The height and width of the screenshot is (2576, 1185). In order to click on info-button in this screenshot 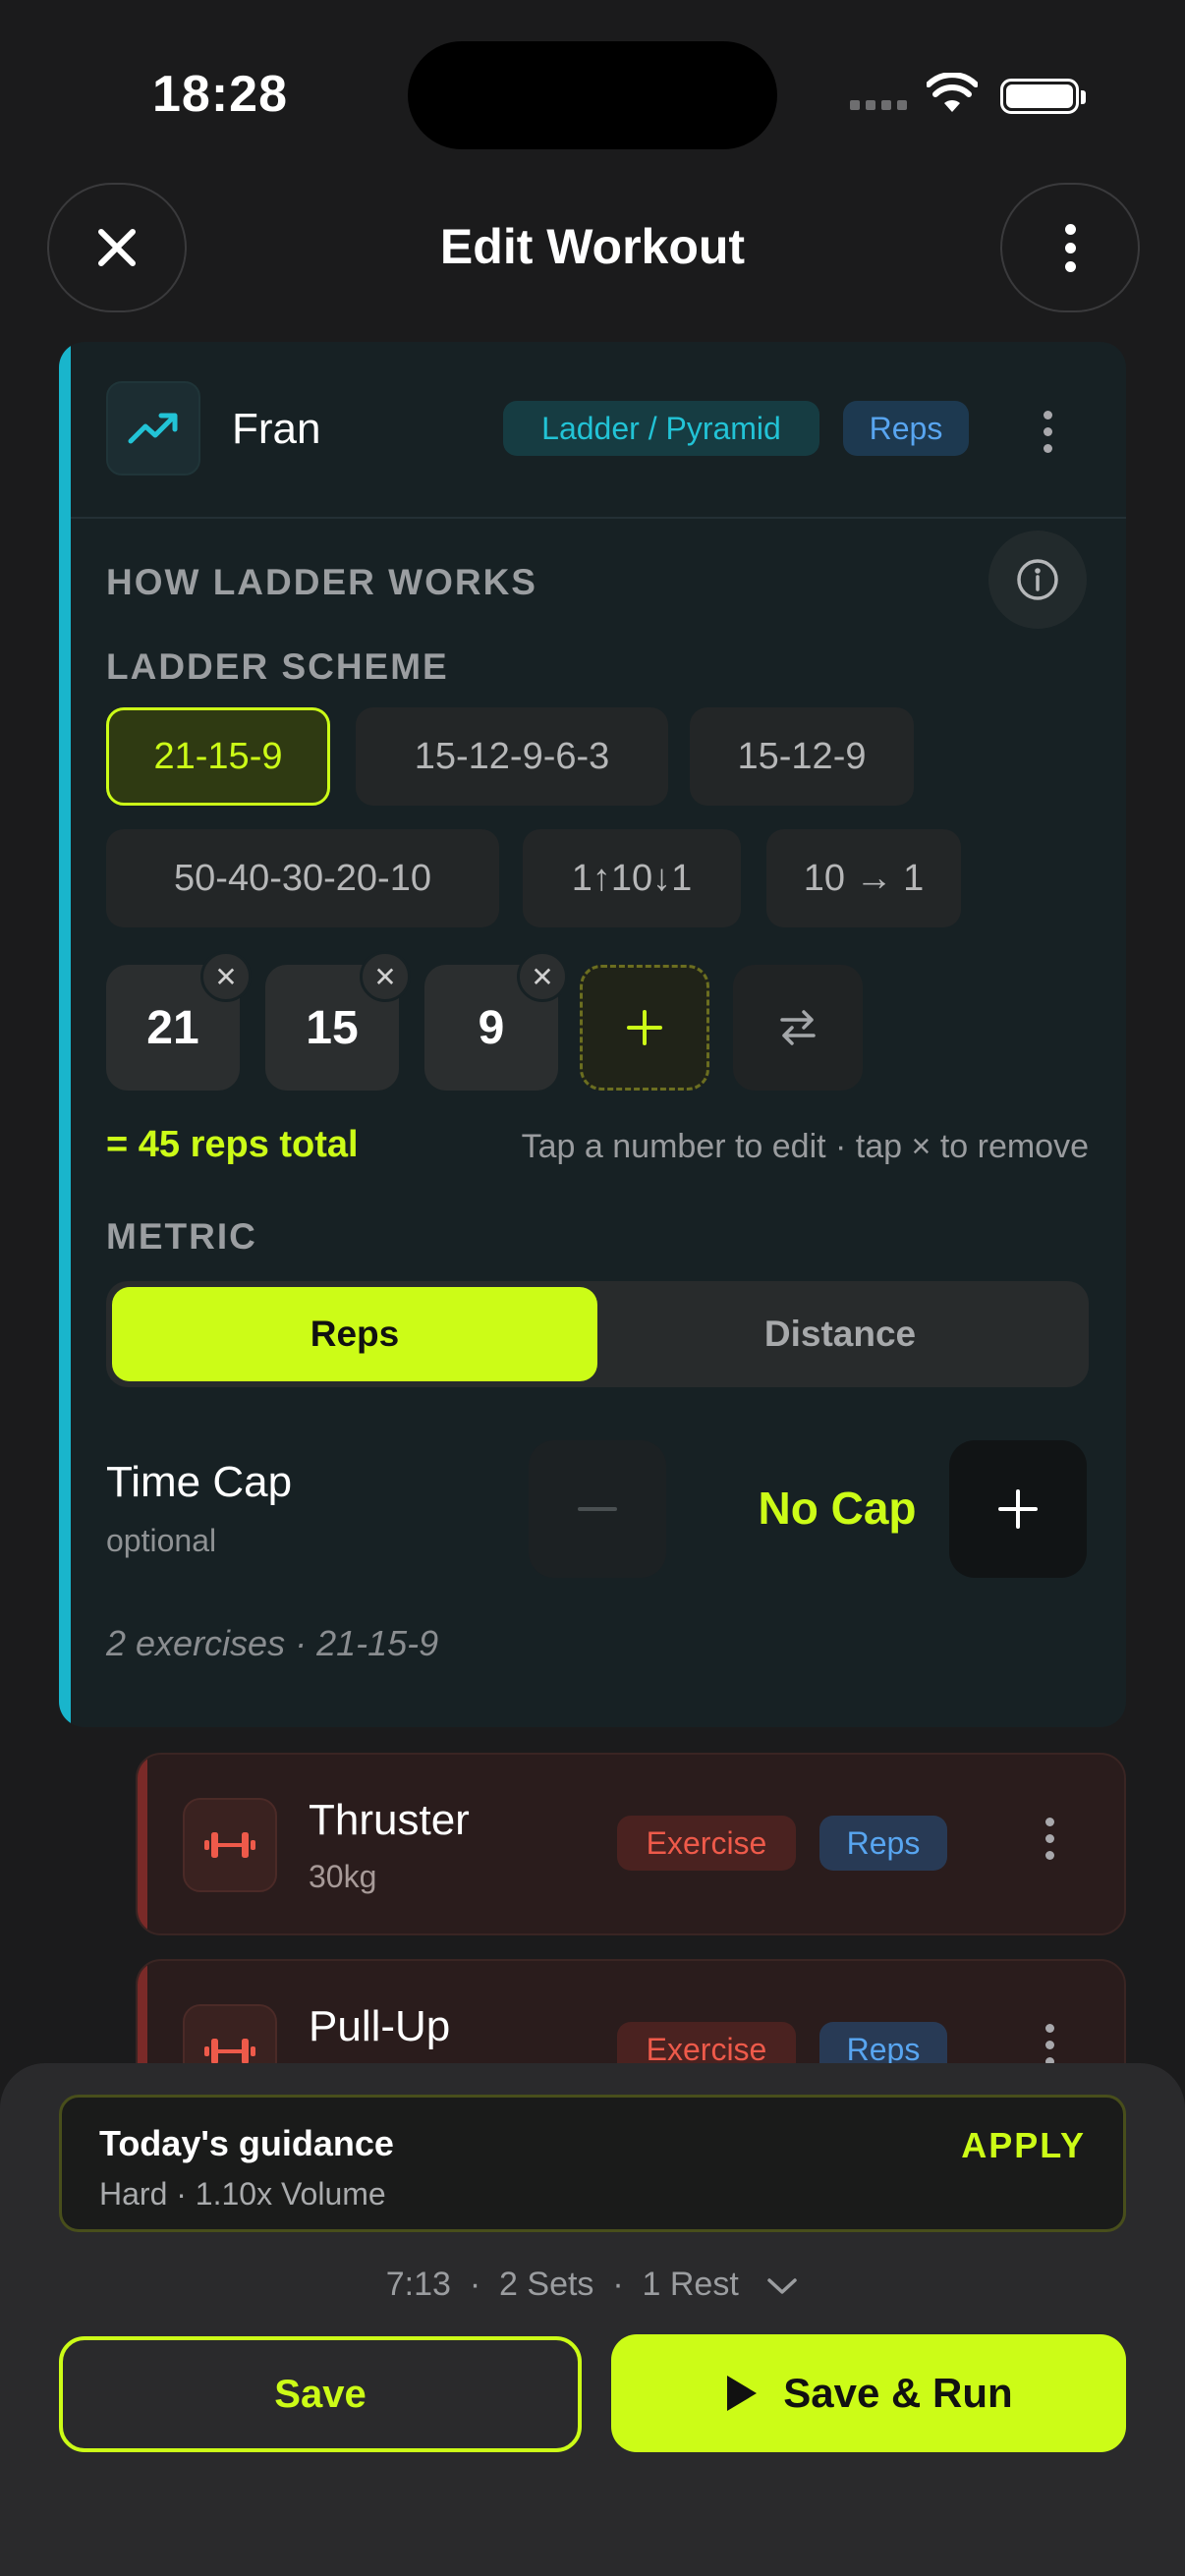, I will do `click(1038, 580)`.